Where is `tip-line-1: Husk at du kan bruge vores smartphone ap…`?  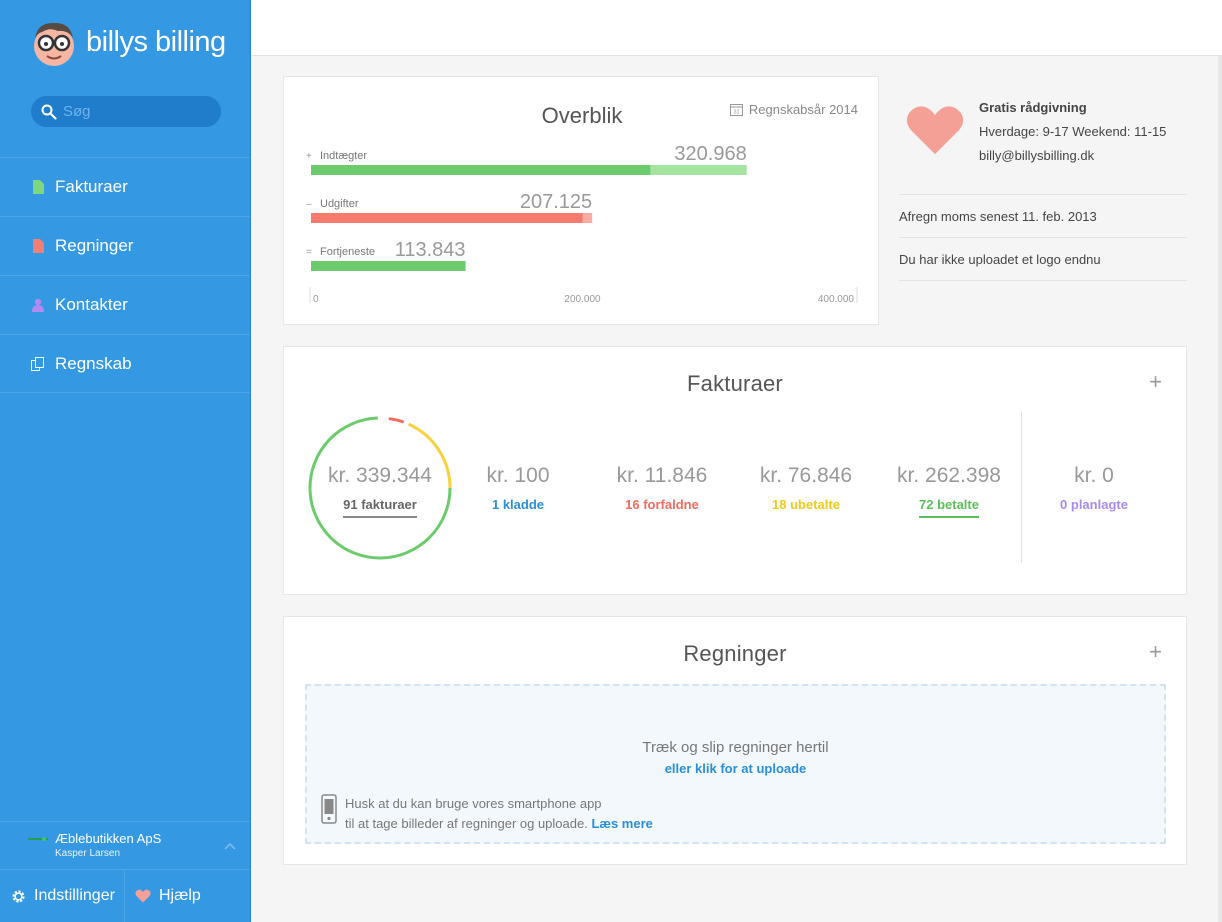 tip-line-1: Husk at du kan bruge vores smartphone ap… is located at coordinates (473, 803).